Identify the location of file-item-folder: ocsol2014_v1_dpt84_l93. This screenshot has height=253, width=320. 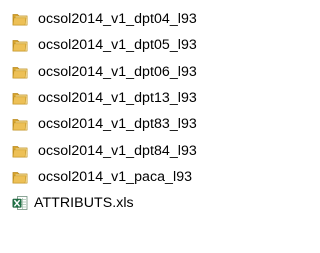
(124, 150).